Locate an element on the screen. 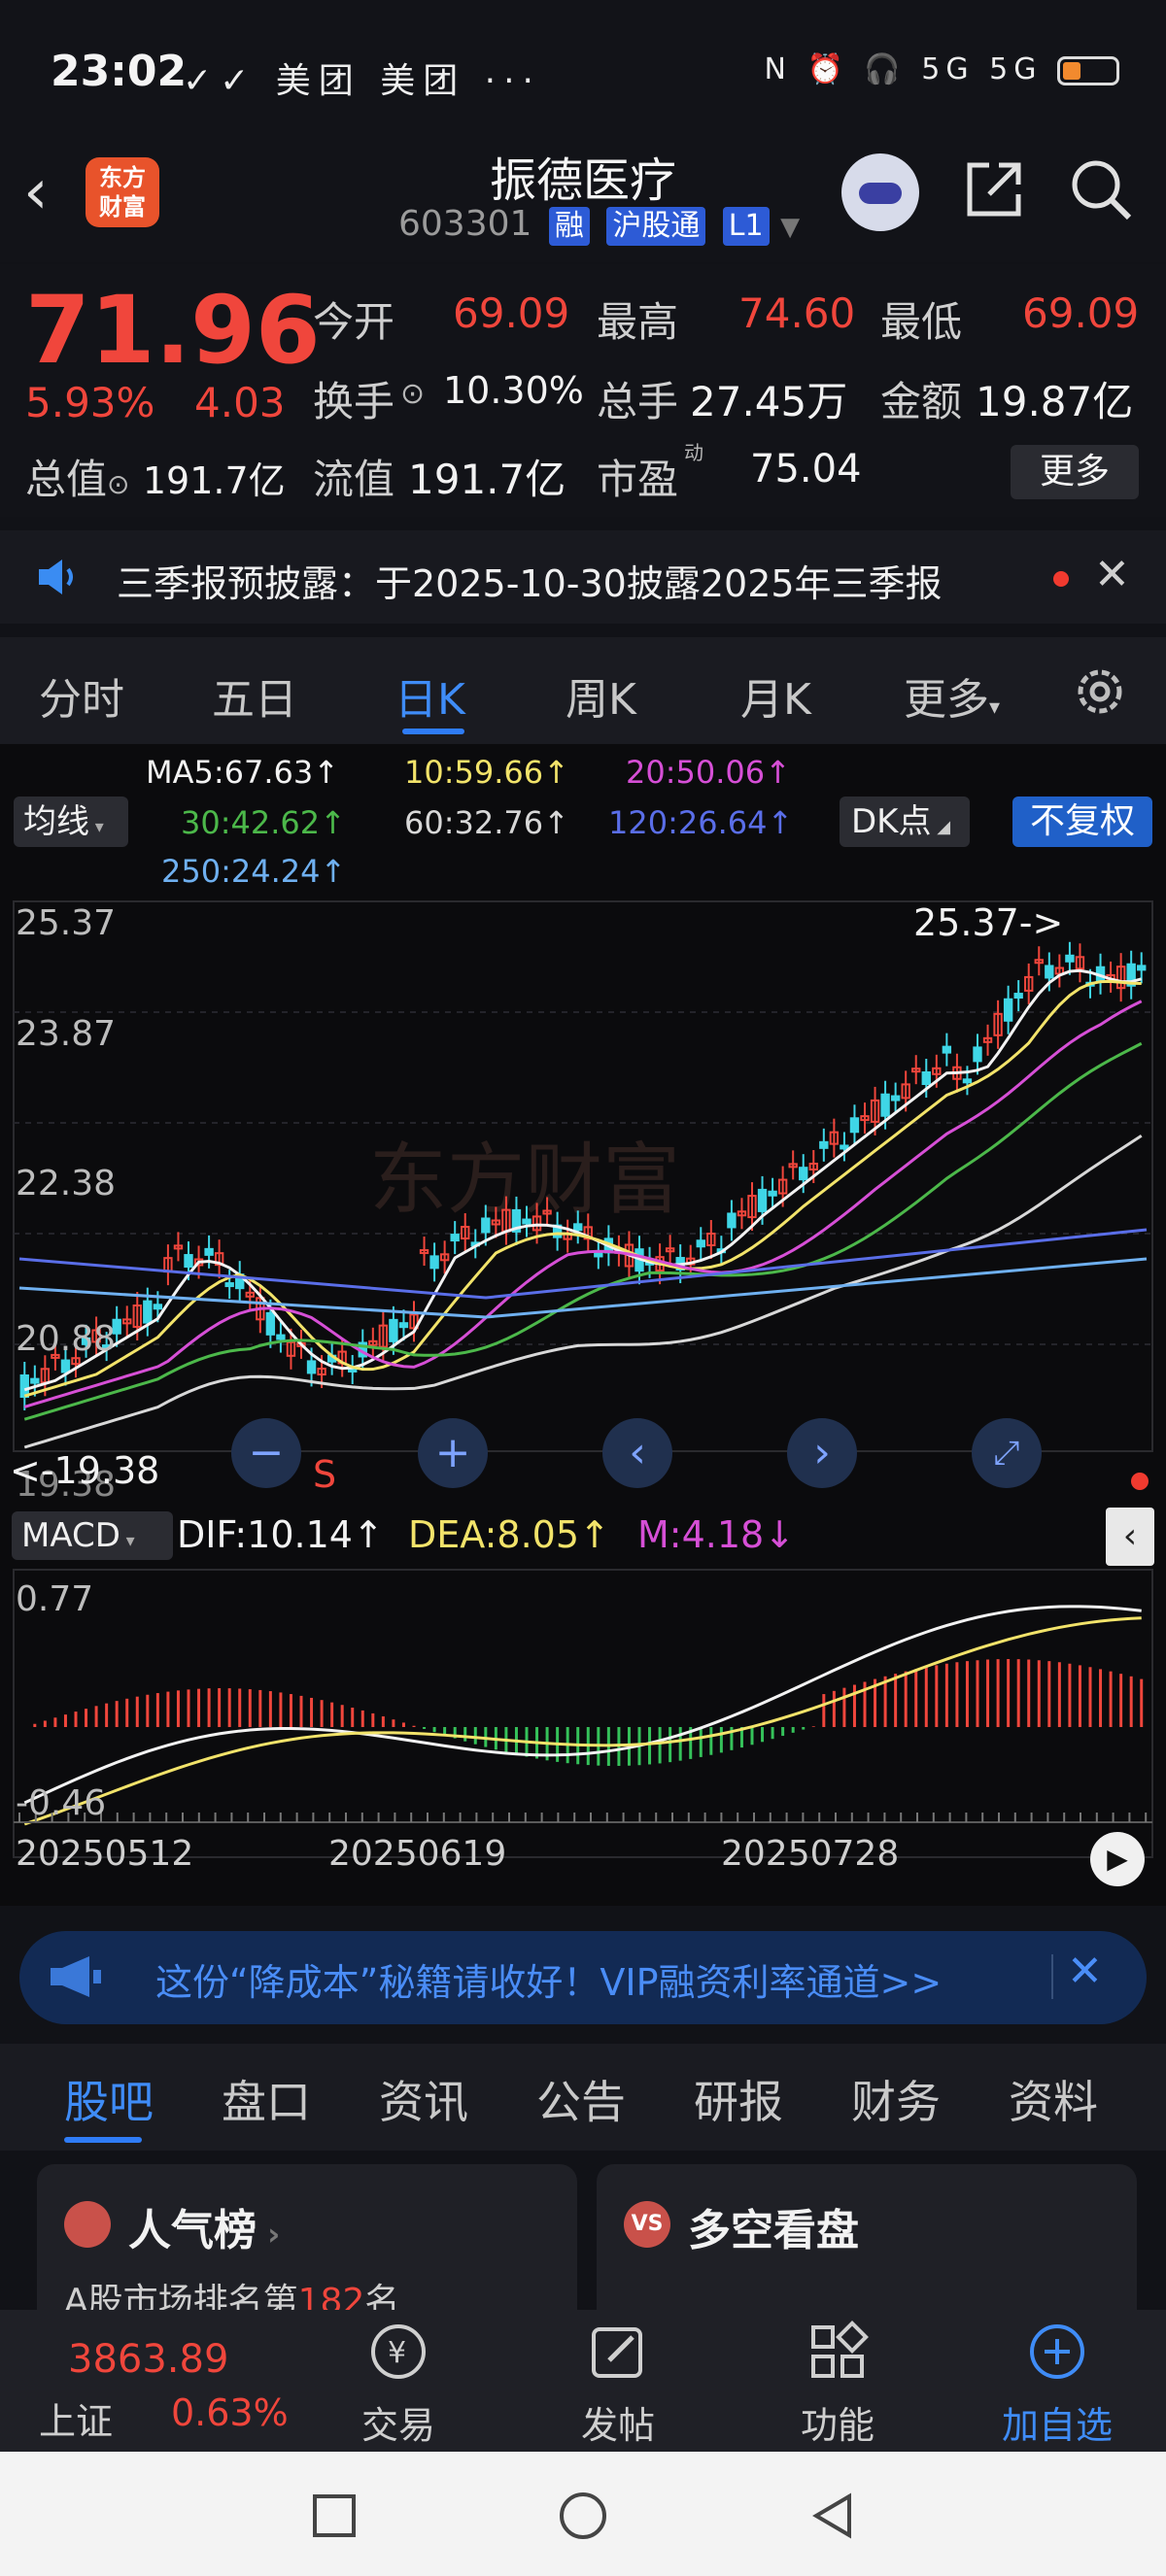 The width and height of the screenshot is (1166, 2576). tab-more: 更多▾ is located at coordinates (952, 695).